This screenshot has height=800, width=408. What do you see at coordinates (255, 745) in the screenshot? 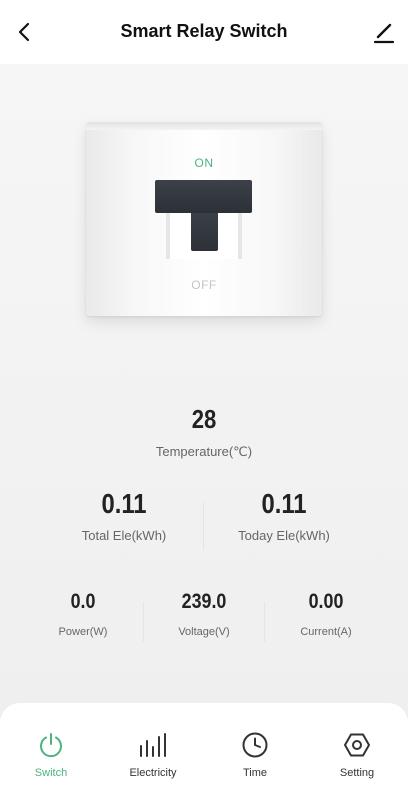
I see `clock-icon` at bounding box center [255, 745].